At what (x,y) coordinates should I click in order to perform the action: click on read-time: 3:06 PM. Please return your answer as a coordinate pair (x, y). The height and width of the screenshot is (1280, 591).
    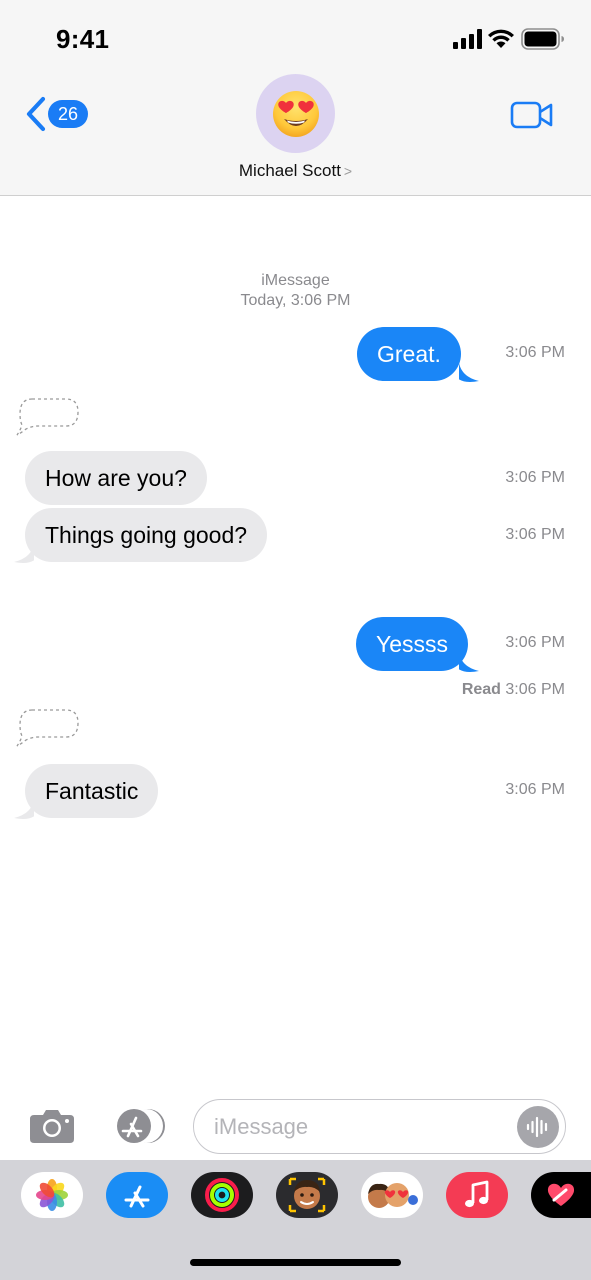
    Looking at the image, I should click on (535, 689).